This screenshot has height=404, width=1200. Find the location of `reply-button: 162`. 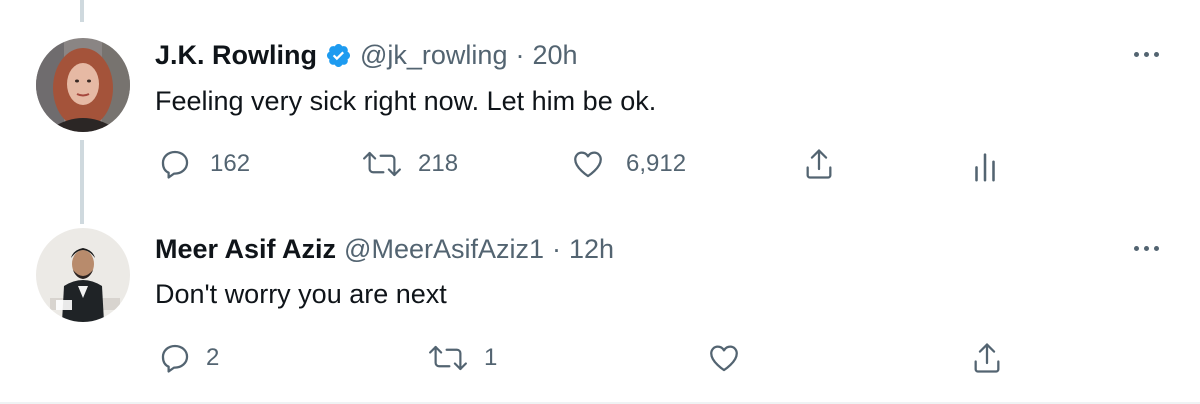

reply-button: 162 is located at coordinates (204, 164).